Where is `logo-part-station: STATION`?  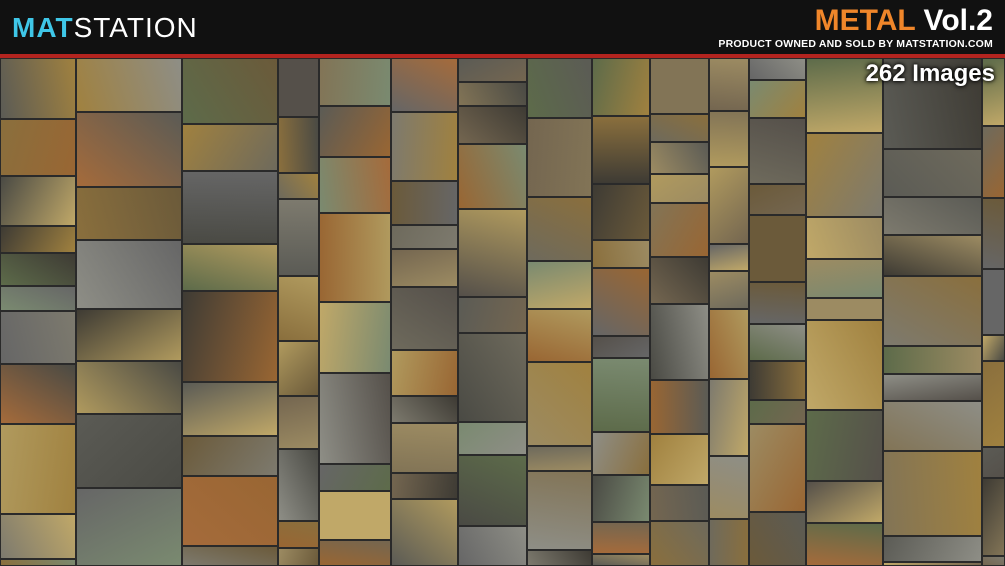 logo-part-station: STATION is located at coordinates (135, 27).